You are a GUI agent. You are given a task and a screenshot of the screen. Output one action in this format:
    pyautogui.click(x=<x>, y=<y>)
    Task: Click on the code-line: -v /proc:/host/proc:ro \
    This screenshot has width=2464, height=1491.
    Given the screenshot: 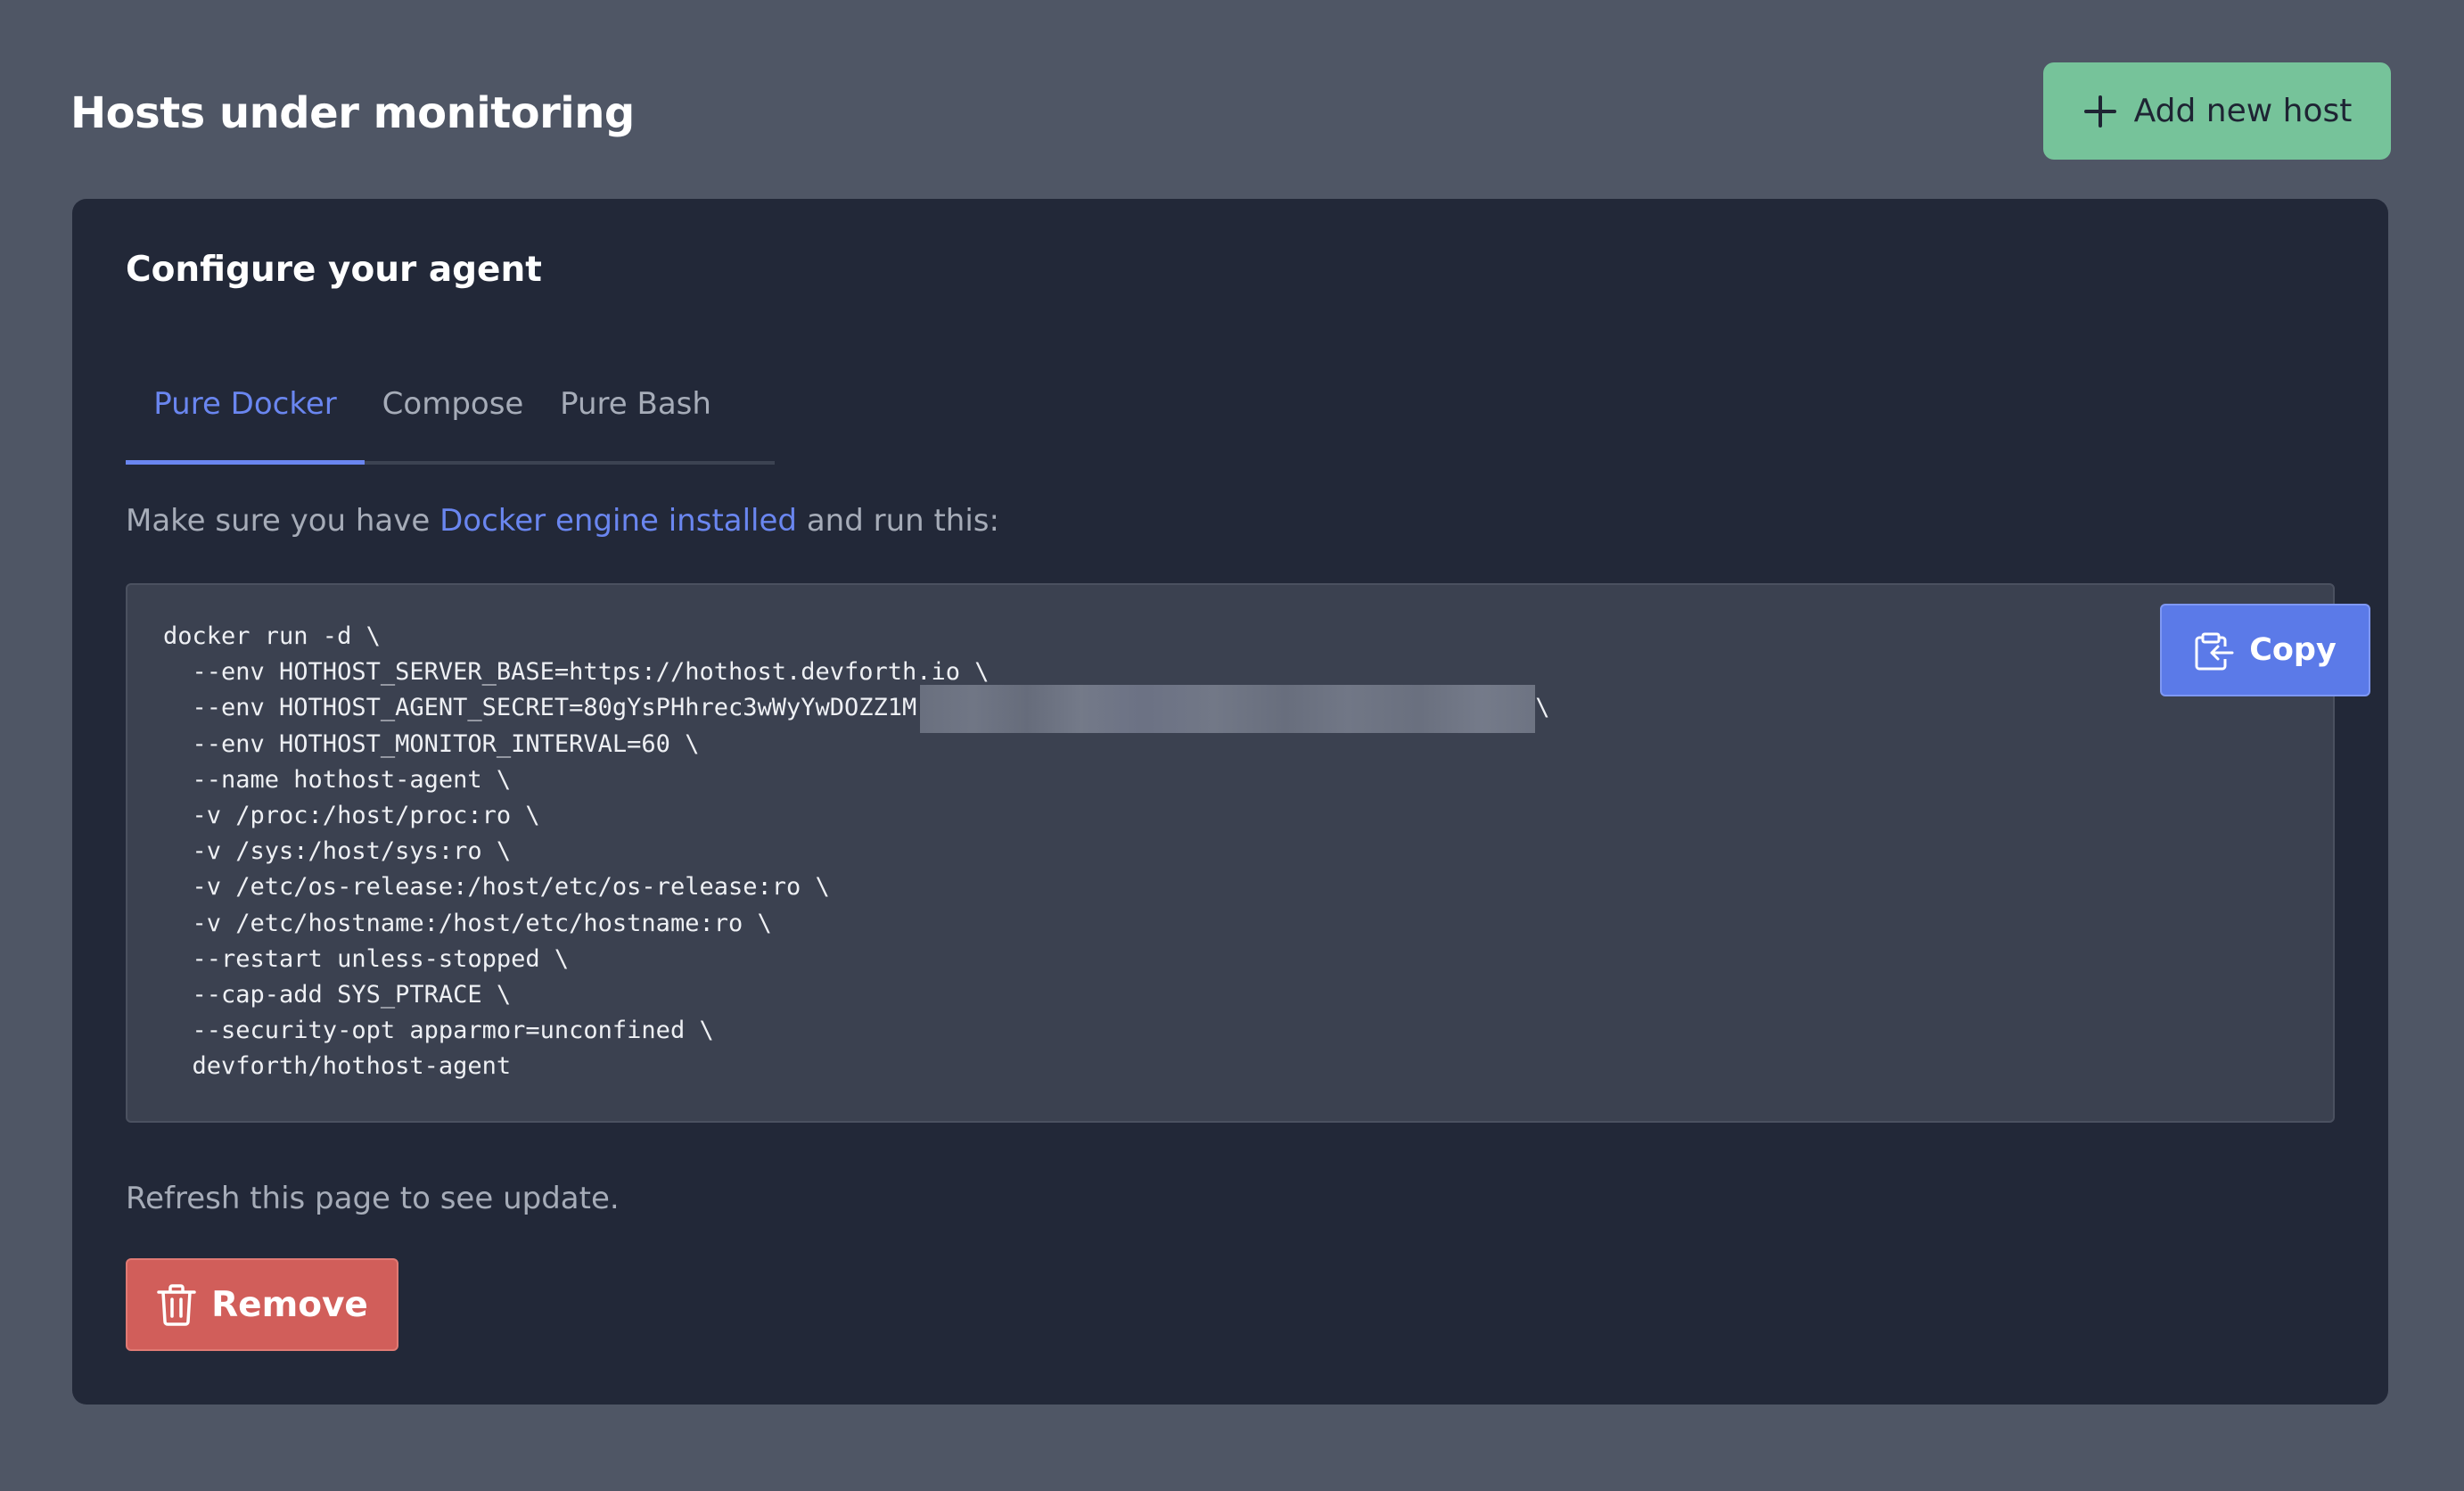 What is the action you would take?
    pyautogui.click(x=351, y=816)
    